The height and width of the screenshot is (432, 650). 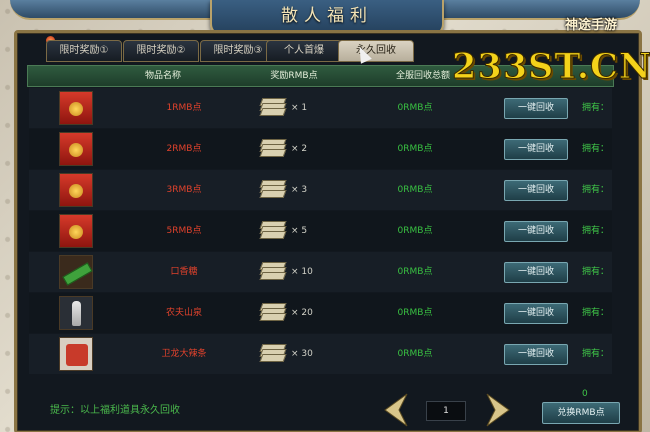 I want to click on reward-amount: × 10, so click(x=302, y=272).